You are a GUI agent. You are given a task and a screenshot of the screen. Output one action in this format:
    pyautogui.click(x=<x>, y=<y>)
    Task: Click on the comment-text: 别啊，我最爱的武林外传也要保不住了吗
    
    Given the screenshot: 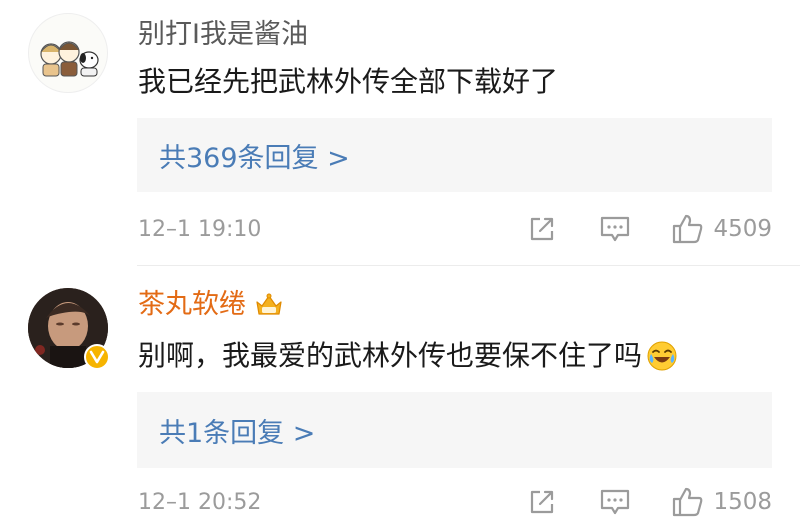 What is the action you would take?
    pyautogui.click(x=408, y=356)
    